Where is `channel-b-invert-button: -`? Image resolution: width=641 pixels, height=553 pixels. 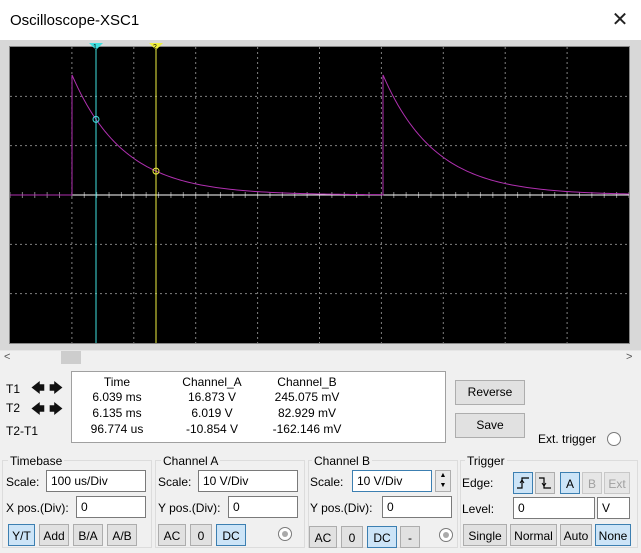
channel-b-invert-button: - is located at coordinates (410, 537).